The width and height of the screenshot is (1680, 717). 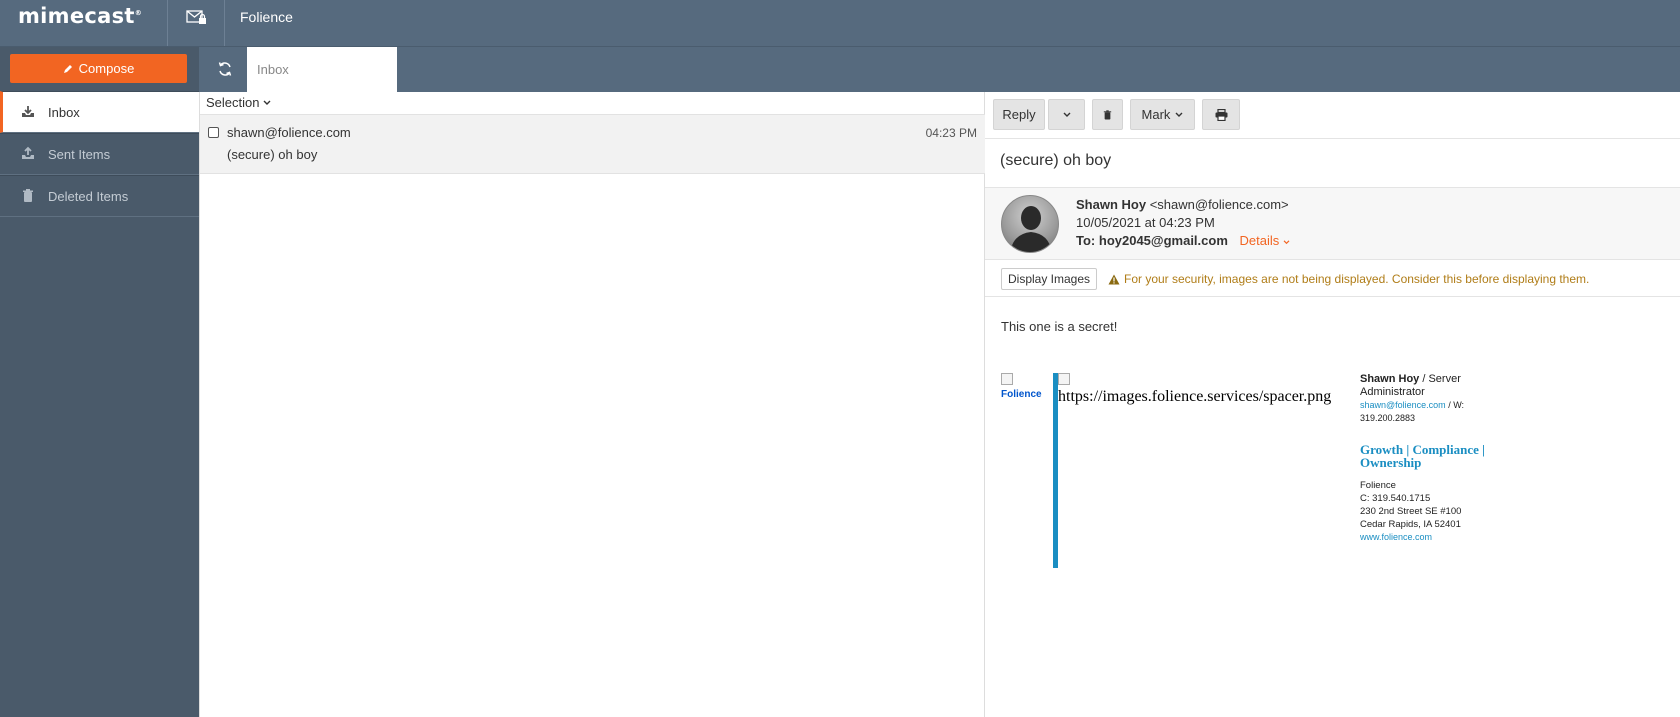 What do you see at coordinates (197, 17) in the screenshot?
I see `mail-lock-icon` at bounding box center [197, 17].